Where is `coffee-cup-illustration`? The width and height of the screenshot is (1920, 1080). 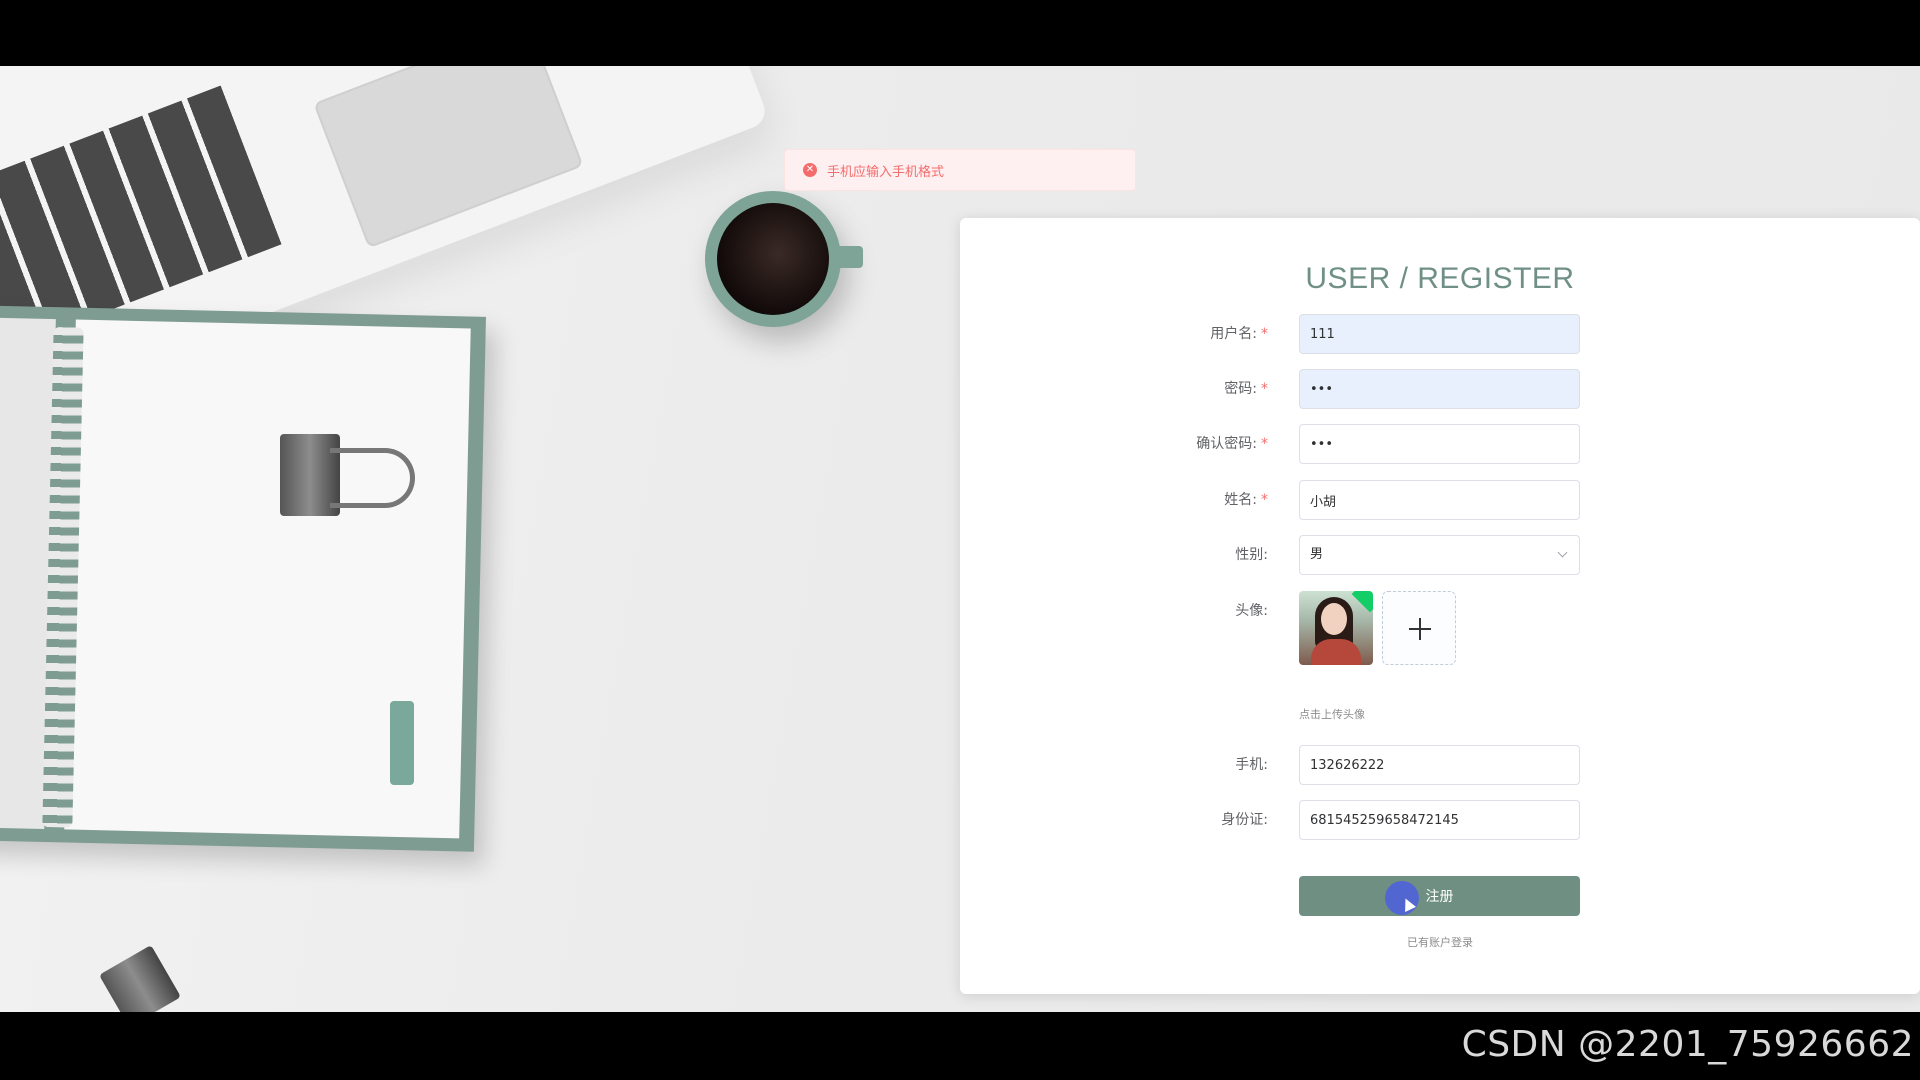
coffee-cup-illustration is located at coordinates (784, 259).